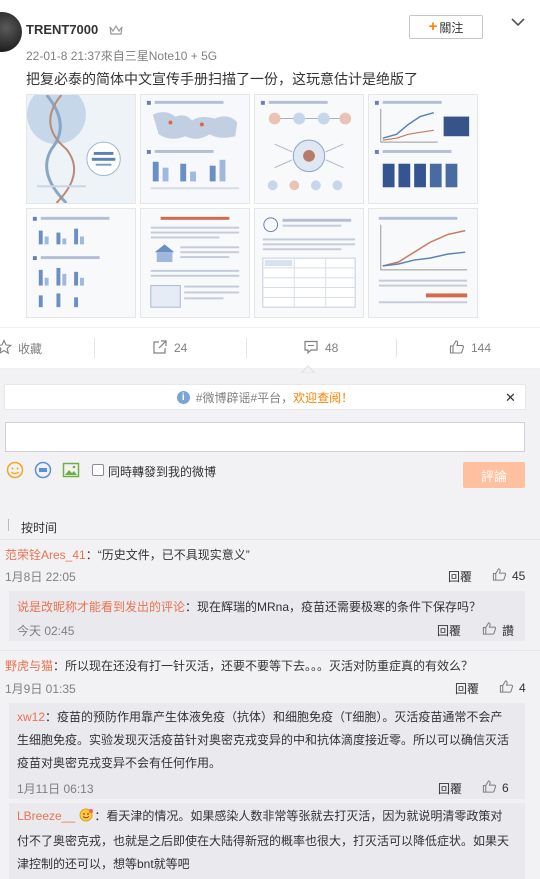  What do you see at coordinates (30, 348) in the screenshot?
I see `favorite-label: 收藏` at bounding box center [30, 348].